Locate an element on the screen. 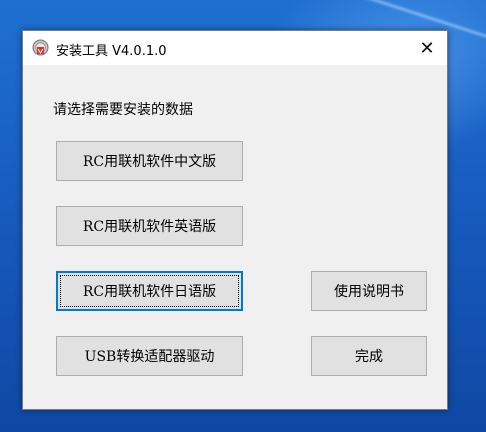 This screenshot has width=486, height=432. install-usb-driver-label: USB转换适配器驱动 is located at coordinates (149, 357).